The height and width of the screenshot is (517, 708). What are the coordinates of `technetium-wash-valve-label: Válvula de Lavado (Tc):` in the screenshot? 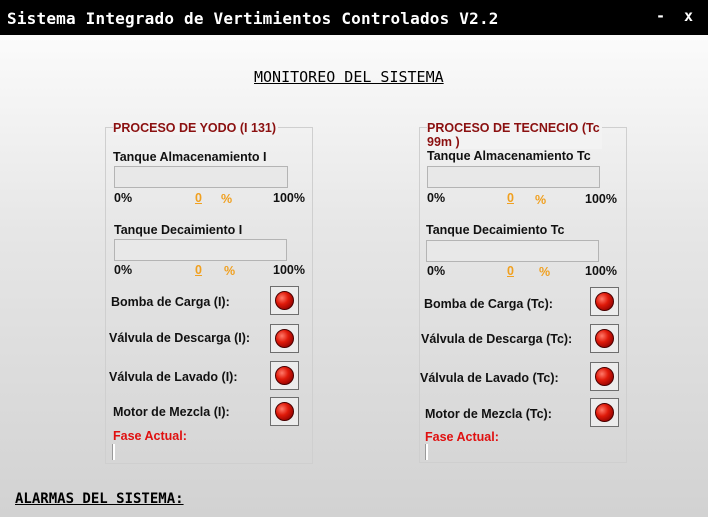 It's located at (489, 378).